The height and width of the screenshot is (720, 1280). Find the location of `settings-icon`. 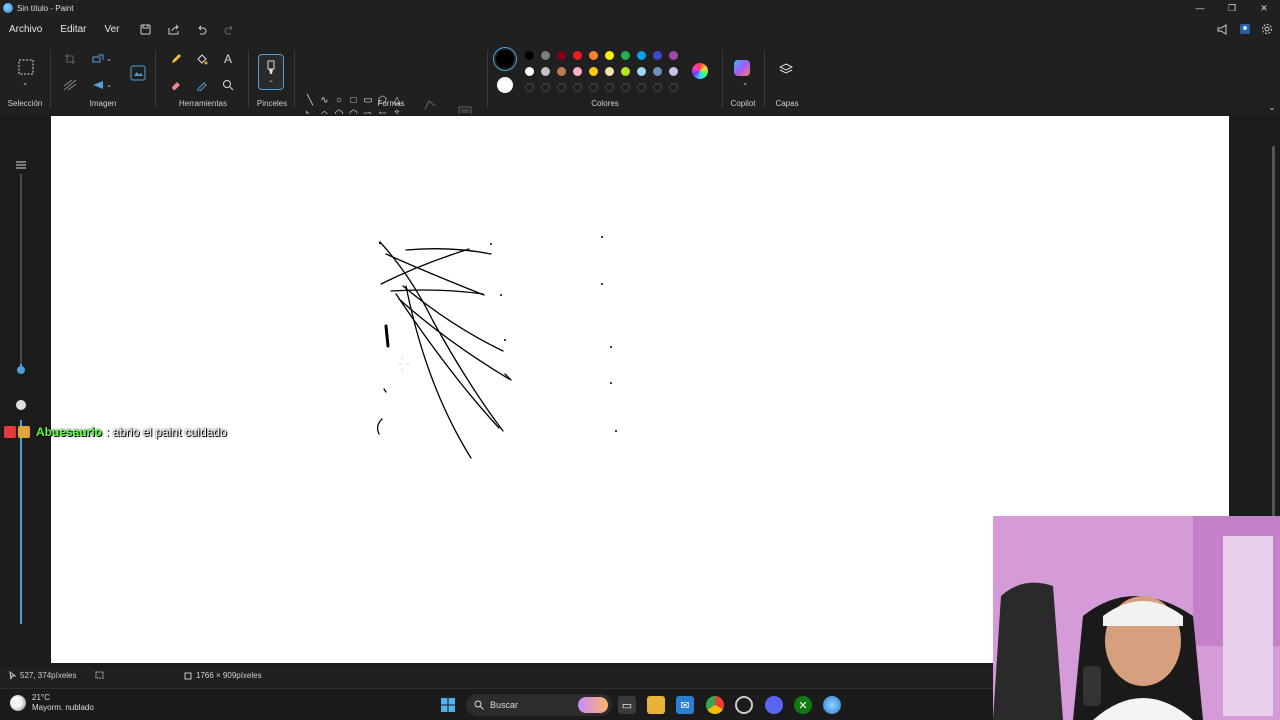

settings-icon is located at coordinates (1267, 29).